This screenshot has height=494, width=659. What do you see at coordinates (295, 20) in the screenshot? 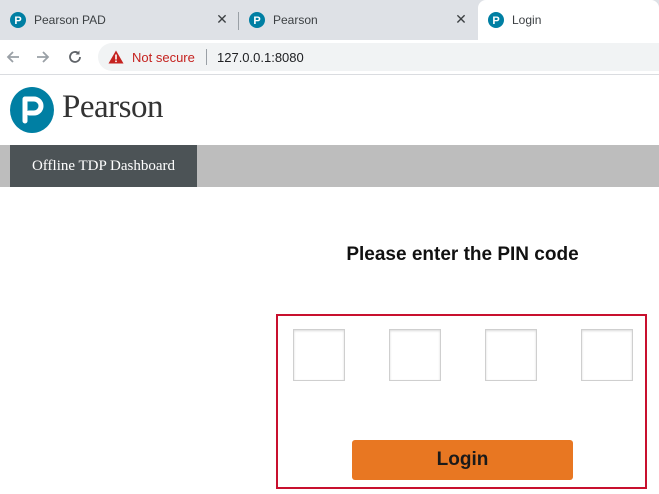
I see `tab-title: Pearson` at bounding box center [295, 20].